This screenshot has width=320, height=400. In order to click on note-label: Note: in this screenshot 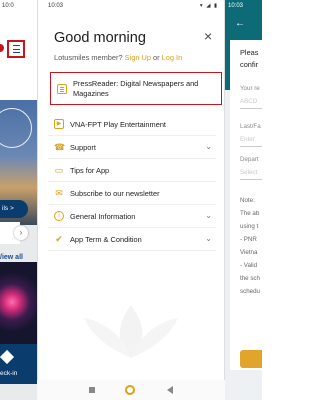, I will do `click(247, 200)`.